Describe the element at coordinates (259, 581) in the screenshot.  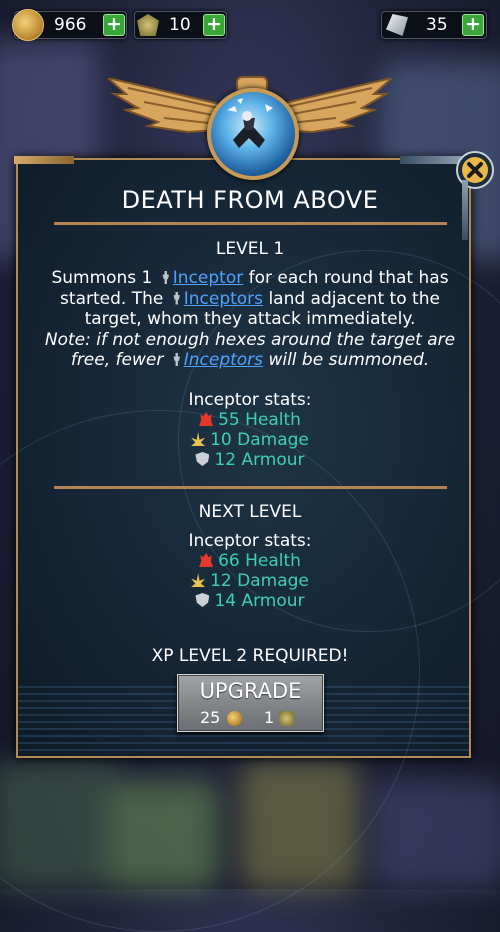
I see `next-damage-text: 12 Damage` at that location.